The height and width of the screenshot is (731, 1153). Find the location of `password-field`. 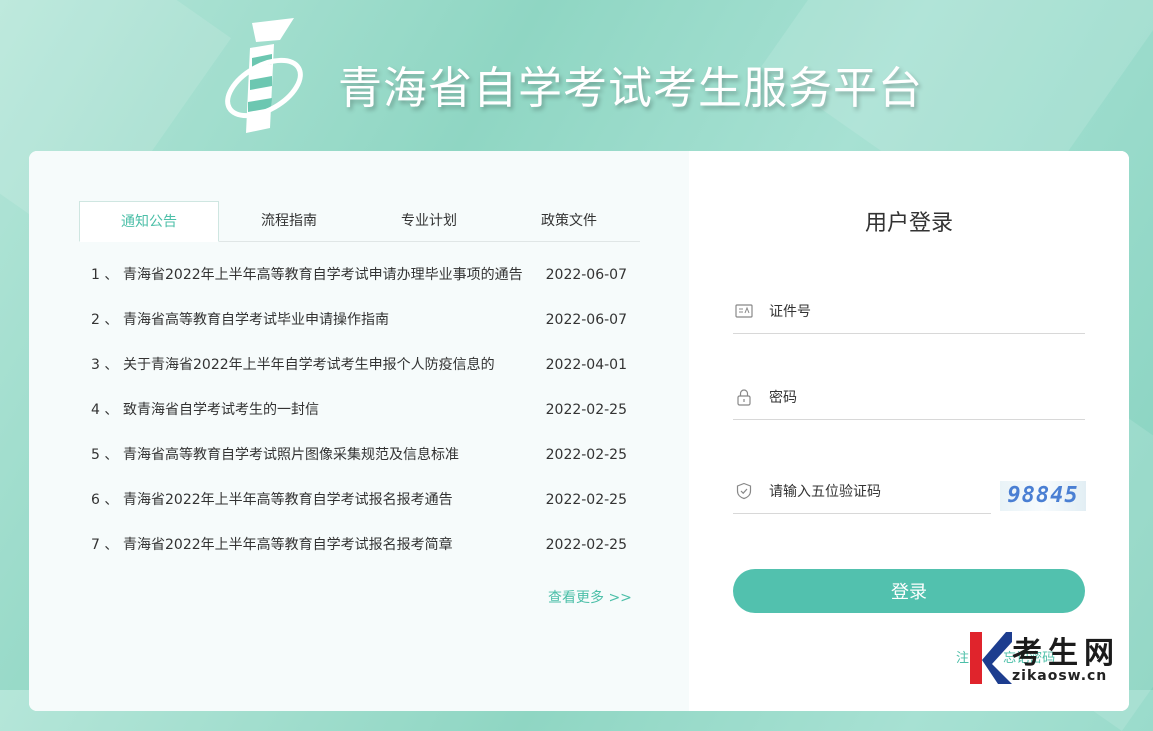

password-field is located at coordinates (909, 399).